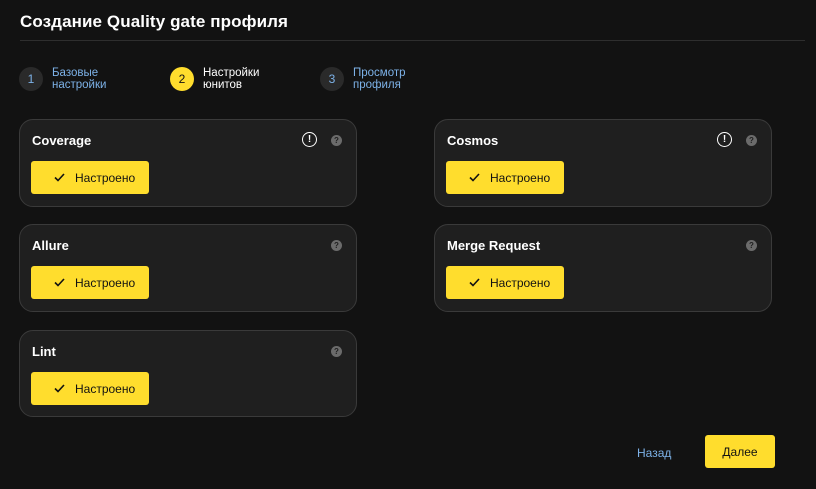 This screenshot has height=489, width=816. What do you see at coordinates (79, 79) in the screenshot?
I see `step-label: Базовые настройки` at bounding box center [79, 79].